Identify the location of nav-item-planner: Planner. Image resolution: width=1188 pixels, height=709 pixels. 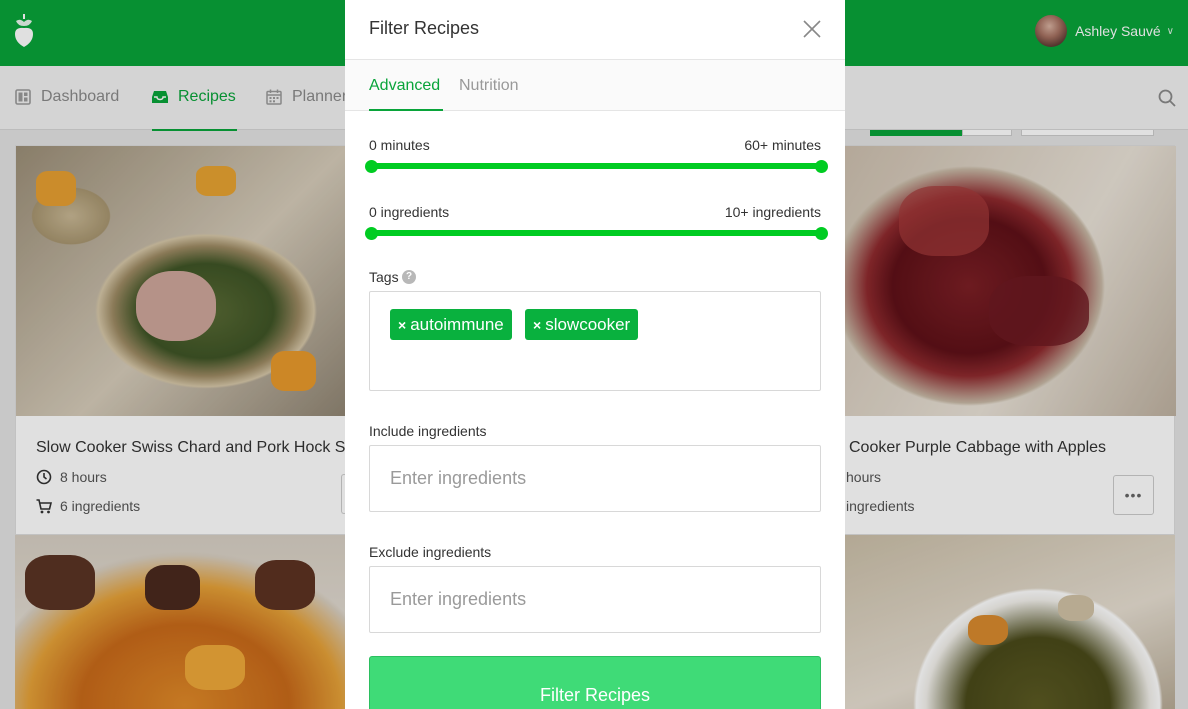
(306, 97).